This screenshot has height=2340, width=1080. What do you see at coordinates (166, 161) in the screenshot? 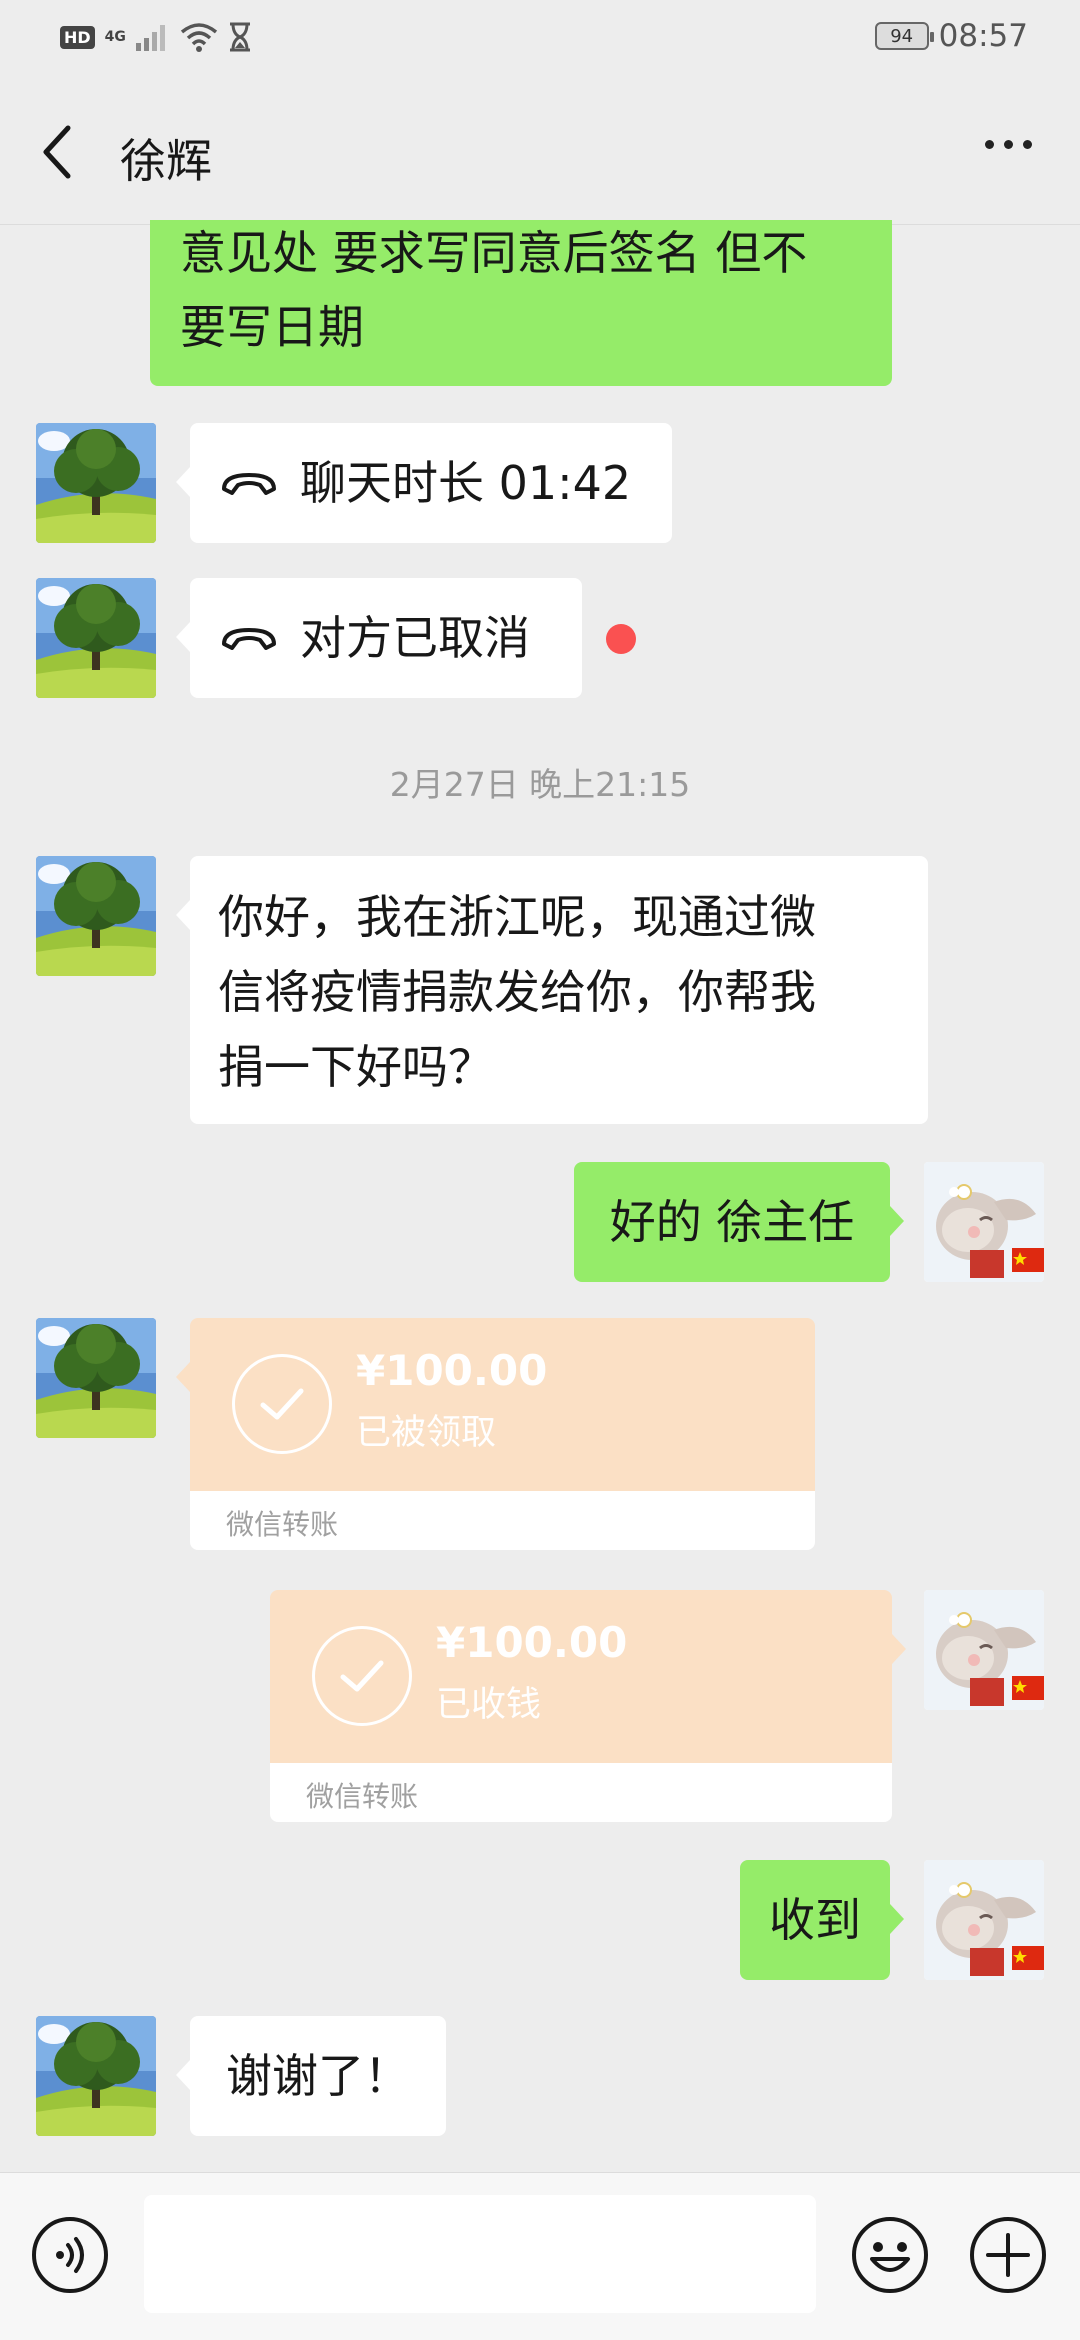
I see `contact-name: 徐辉` at bounding box center [166, 161].